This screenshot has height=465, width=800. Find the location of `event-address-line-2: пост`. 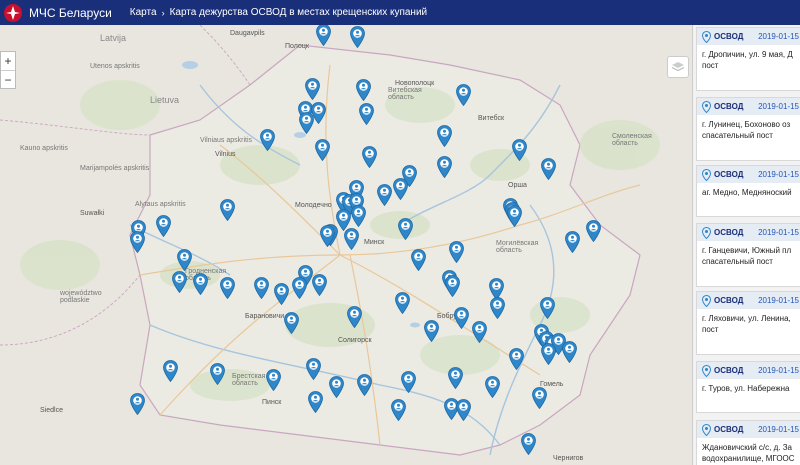

event-address-line-2: пост is located at coordinates (710, 65).